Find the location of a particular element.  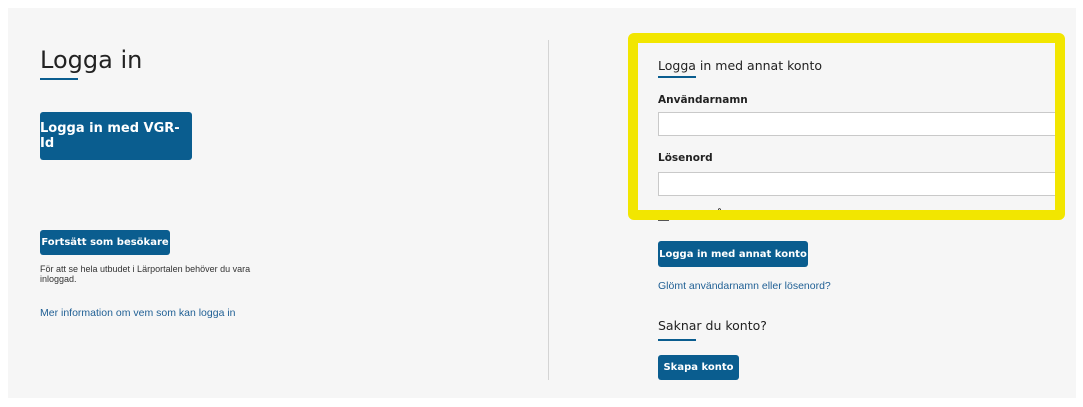

password-input is located at coordinates (857, 184).